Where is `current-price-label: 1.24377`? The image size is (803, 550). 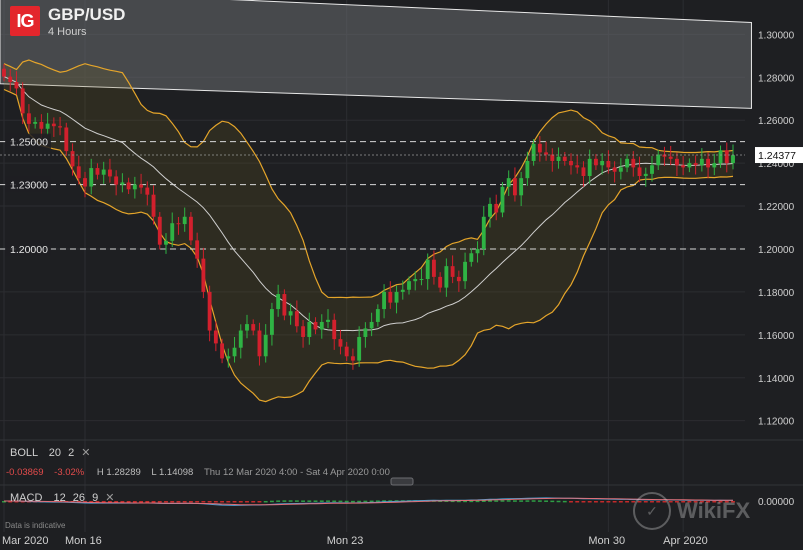 current-price-label: 1.24377 is located at coordinates (777, 156).